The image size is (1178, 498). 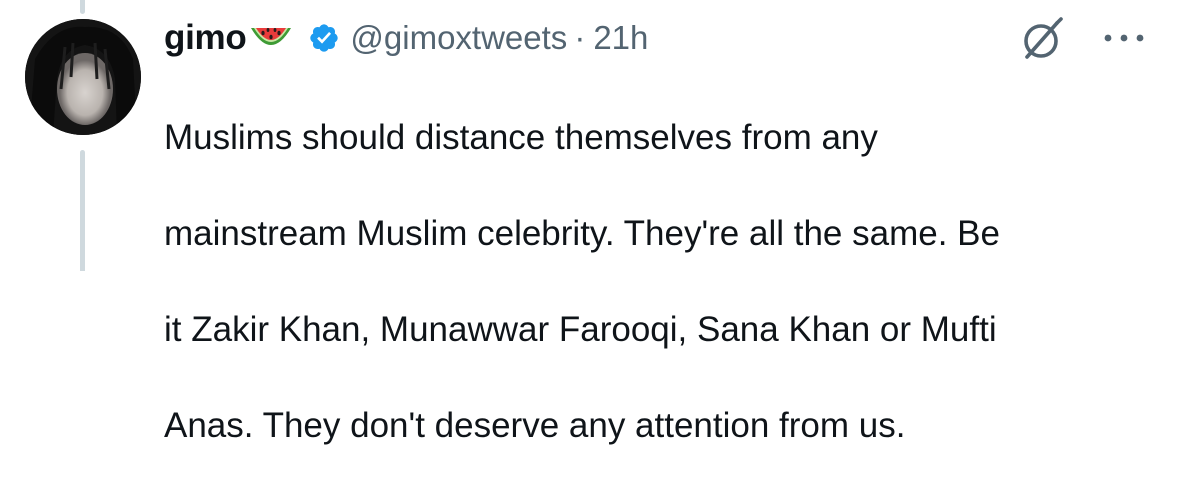 I want to click on avatar-image, so click(x=83, y=77).